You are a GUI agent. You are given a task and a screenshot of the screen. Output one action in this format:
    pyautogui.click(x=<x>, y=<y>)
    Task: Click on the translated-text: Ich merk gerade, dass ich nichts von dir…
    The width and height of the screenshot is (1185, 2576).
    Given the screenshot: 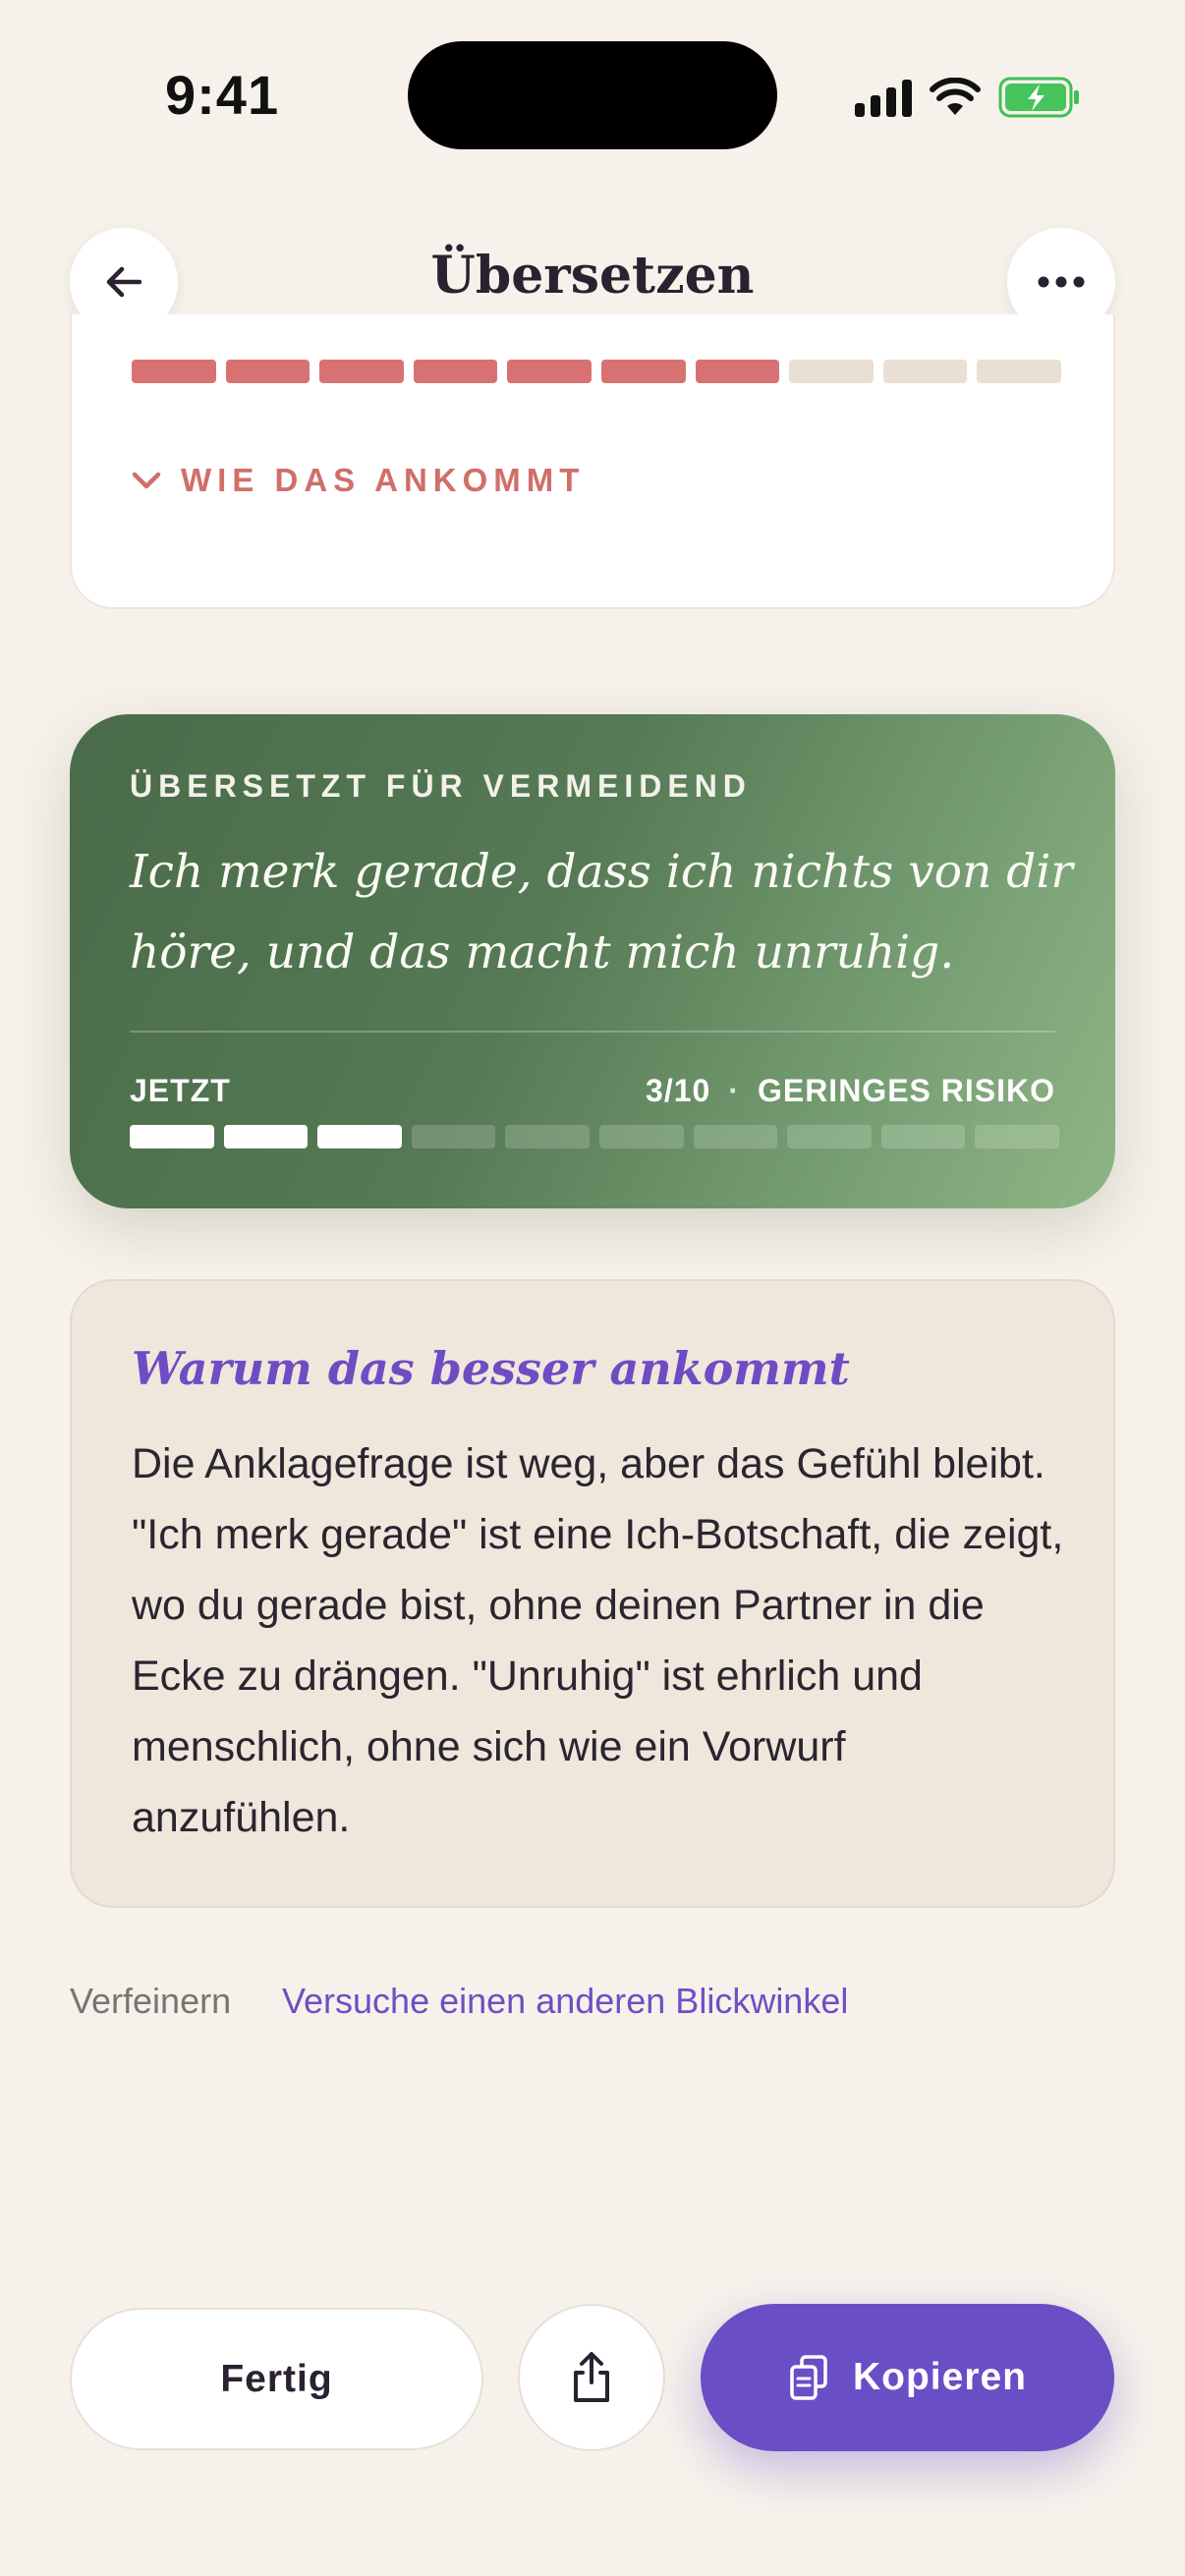 What is the action you would take?
    pyautogui.click(x=602, y=912)
    